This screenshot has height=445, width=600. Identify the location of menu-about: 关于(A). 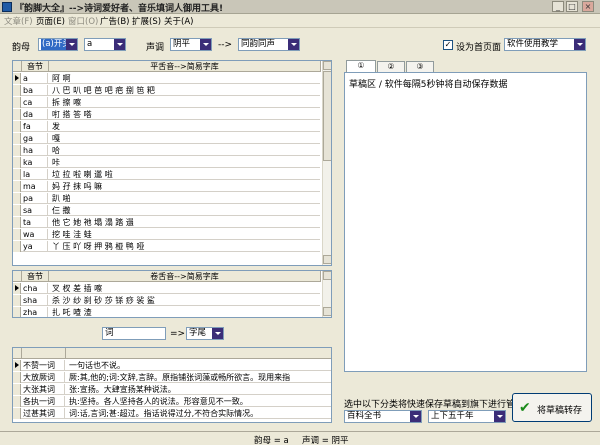
(178, 21).